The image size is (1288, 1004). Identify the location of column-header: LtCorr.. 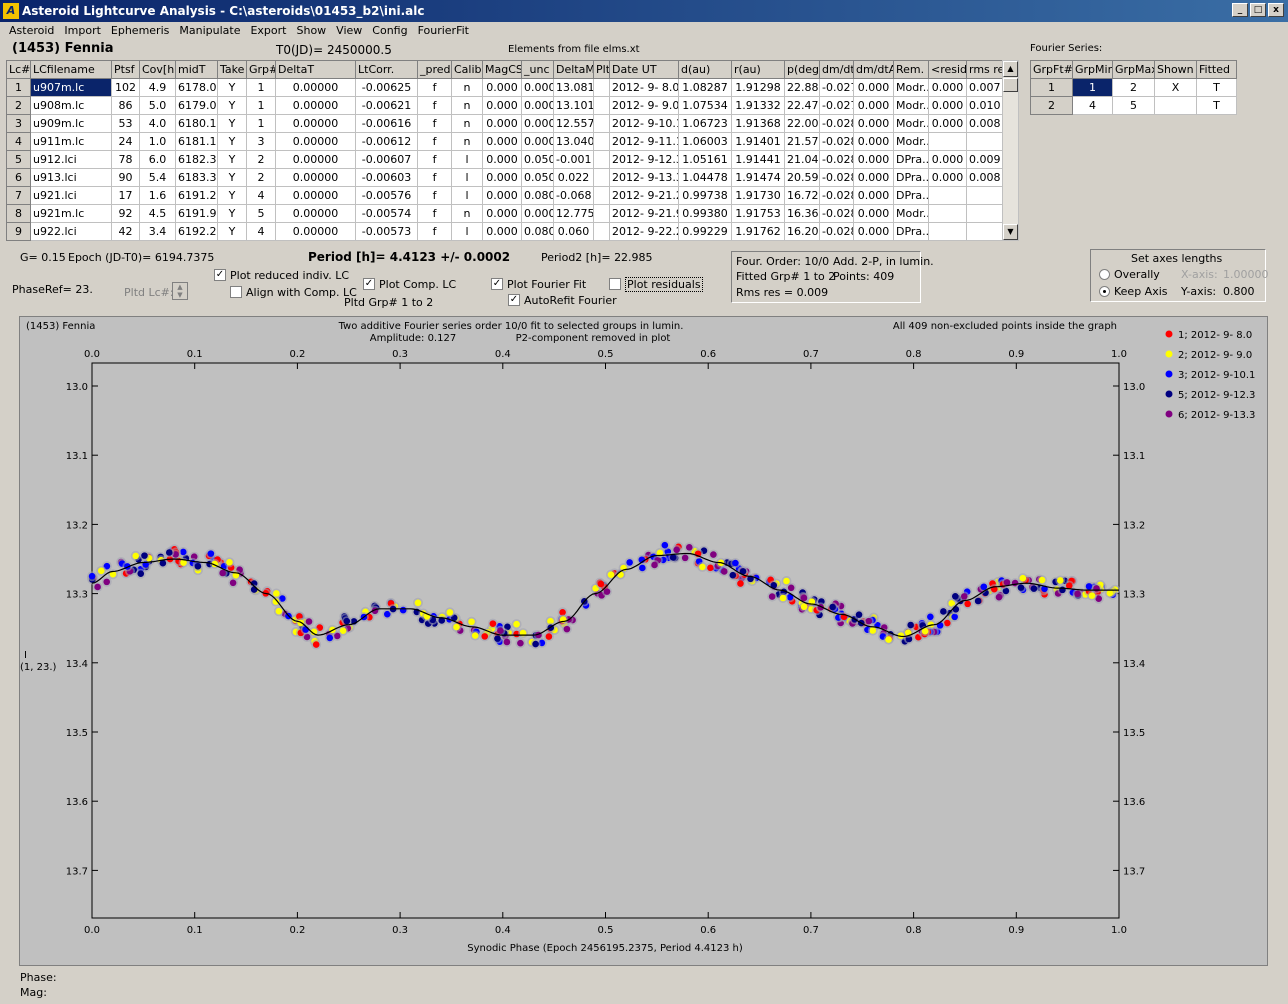
(386, 69).